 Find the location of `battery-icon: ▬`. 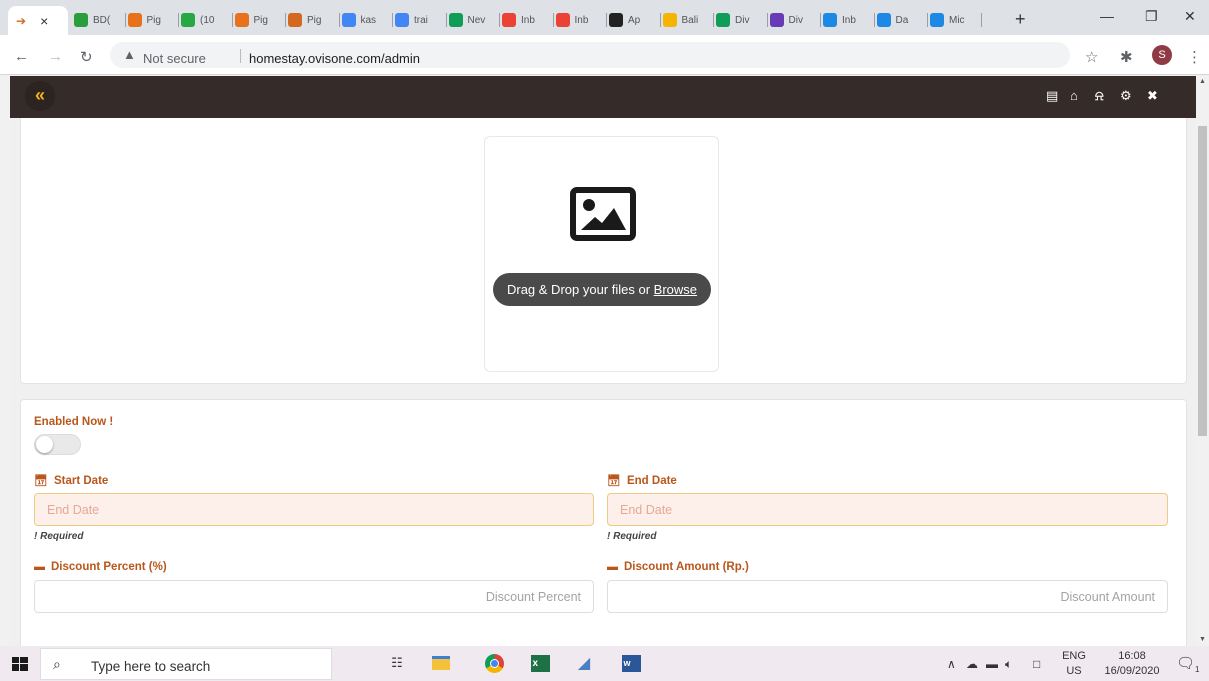

battery-icon: ▬ is located at coordinates (992, 664).